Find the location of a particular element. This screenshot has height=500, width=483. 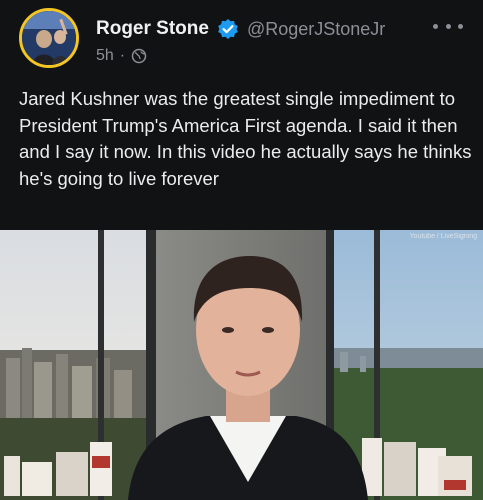

post-meta: 5h · is located at coordinates (121, 56).